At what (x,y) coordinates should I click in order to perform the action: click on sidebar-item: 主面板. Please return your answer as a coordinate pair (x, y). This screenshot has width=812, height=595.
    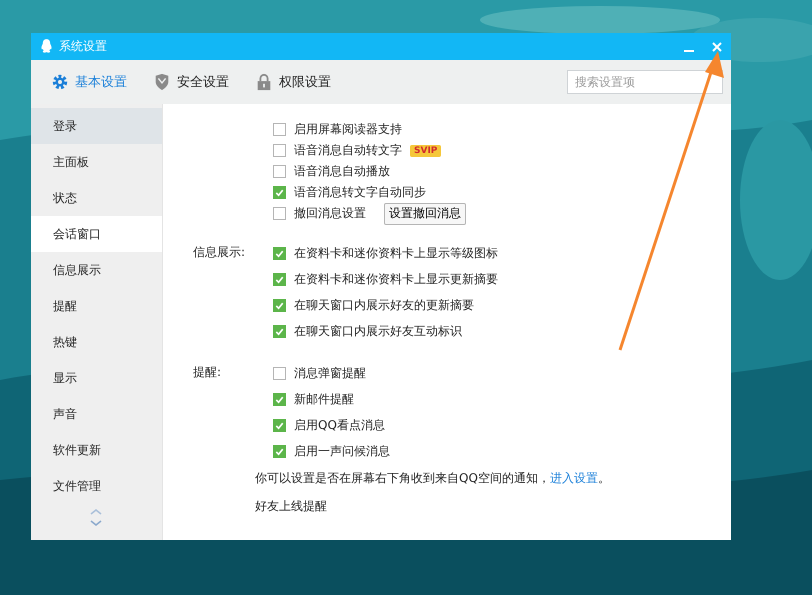
    Looking at the image, I should click on (96, 162).